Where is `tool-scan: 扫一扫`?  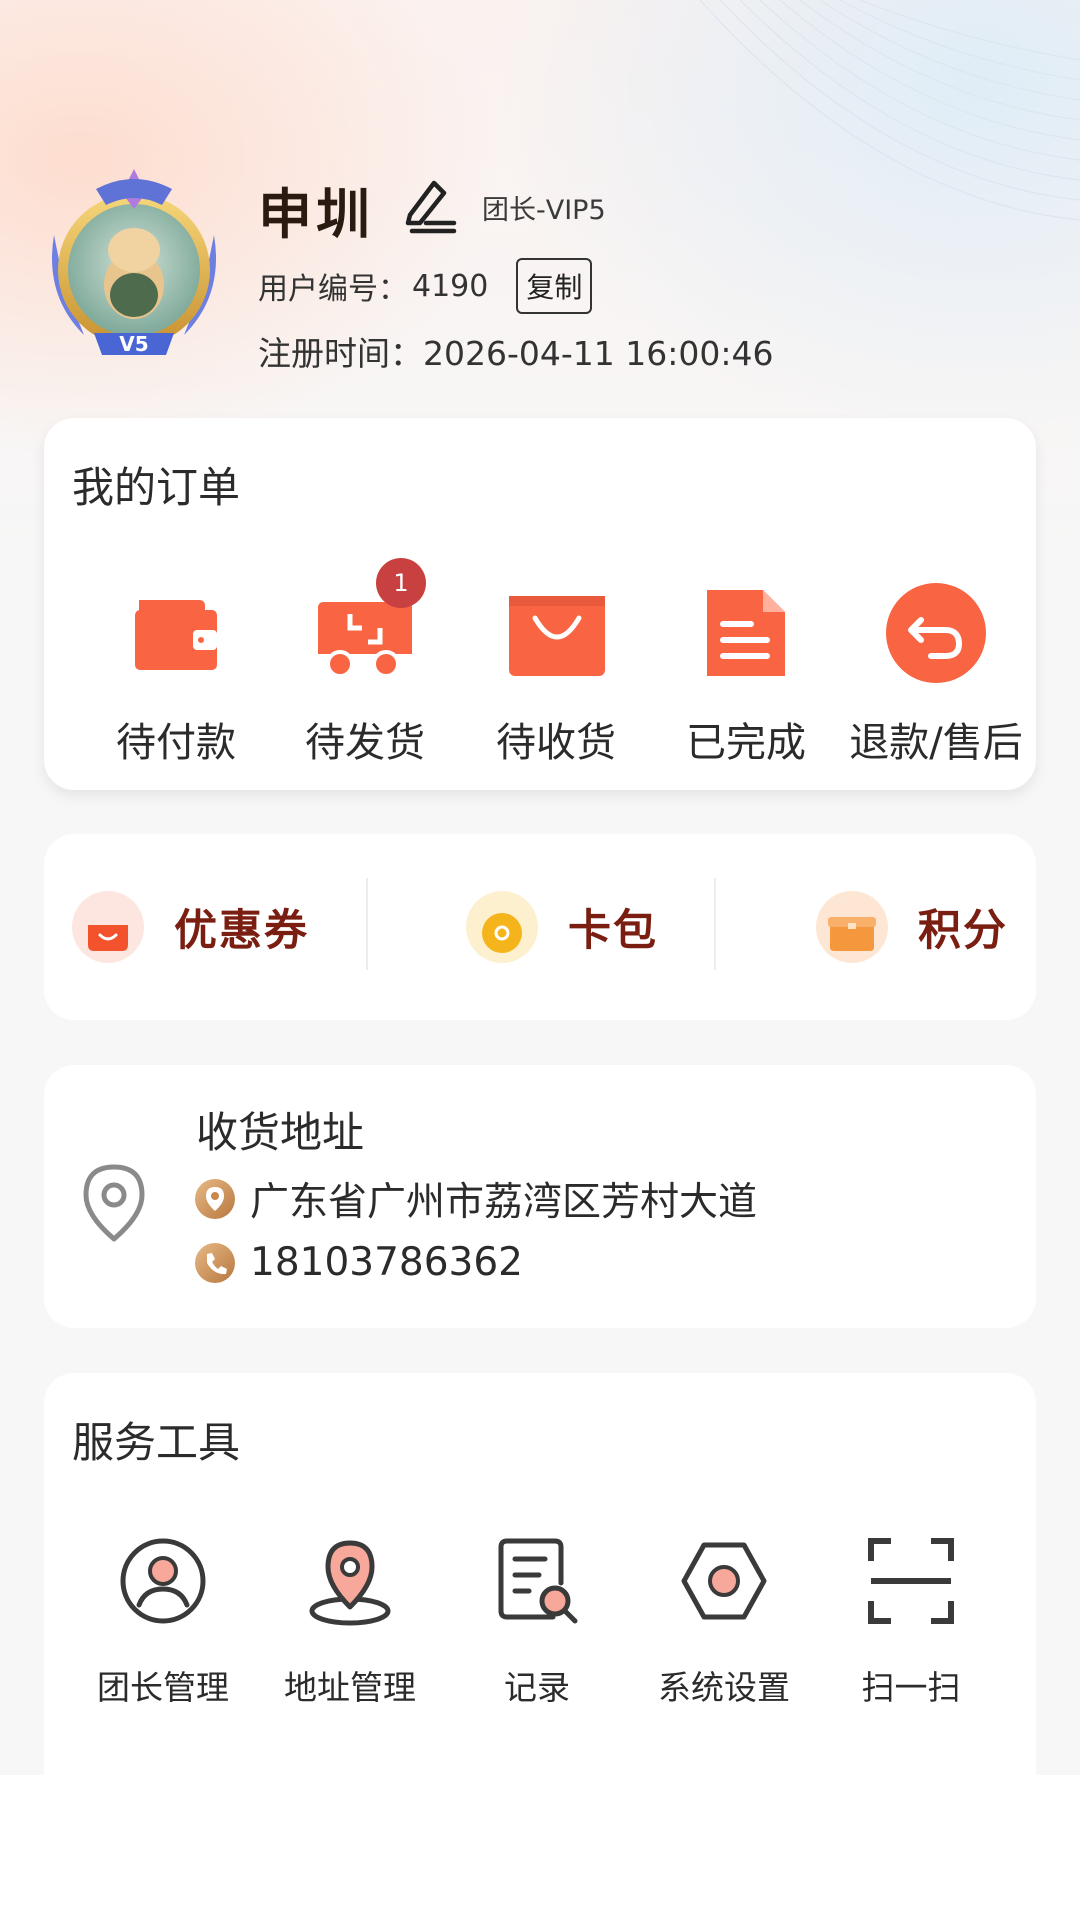 tool-scan: 扫一扫 is located at coordinates (911, 1621).